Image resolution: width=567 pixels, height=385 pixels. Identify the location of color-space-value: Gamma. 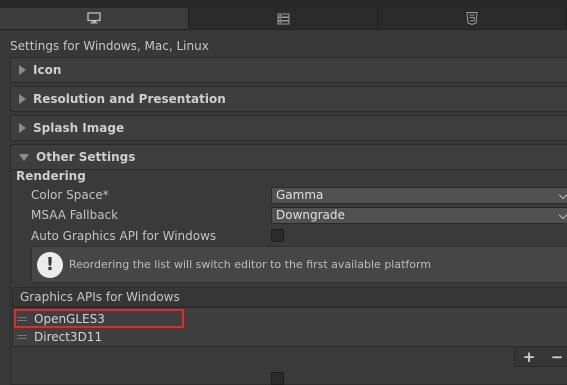
(300, 195).